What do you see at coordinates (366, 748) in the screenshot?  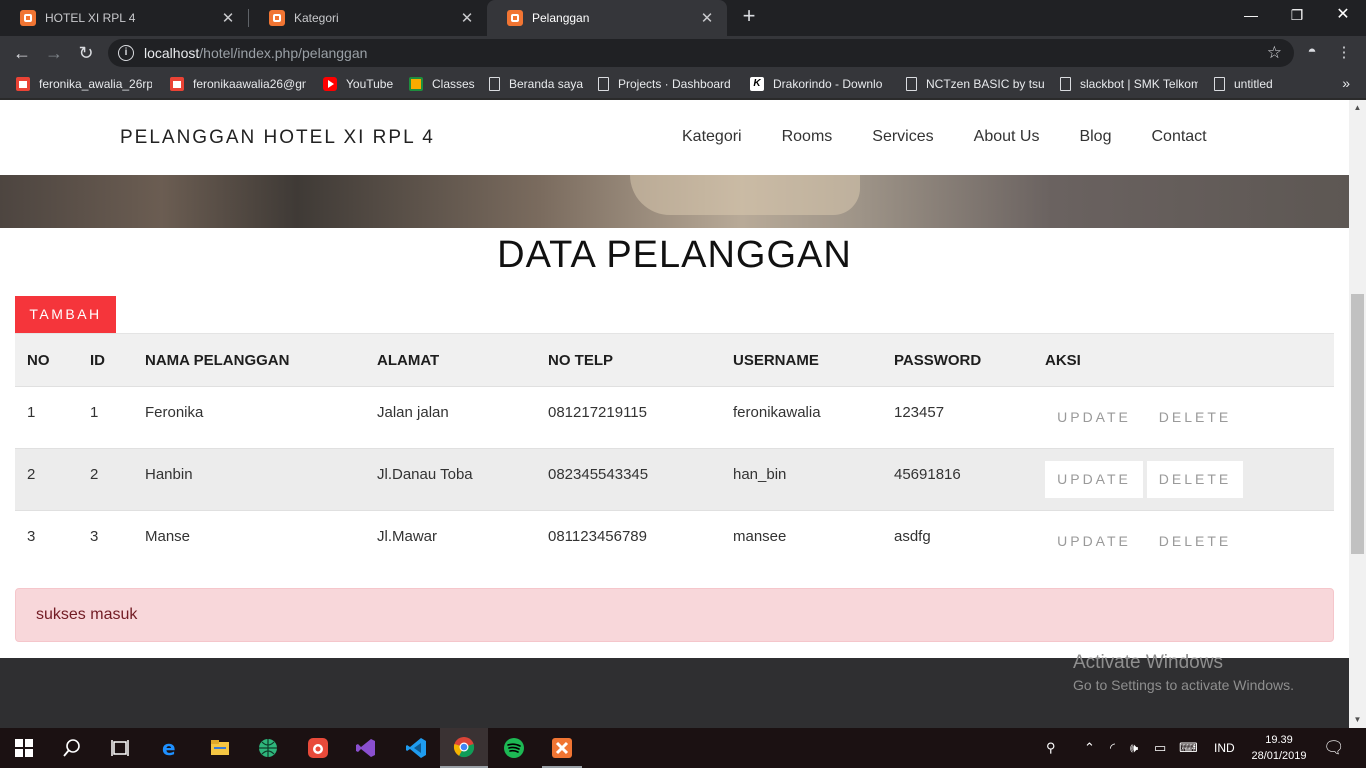 I see `taskbar-app-visual-studio` at bounding box center [366, 748].